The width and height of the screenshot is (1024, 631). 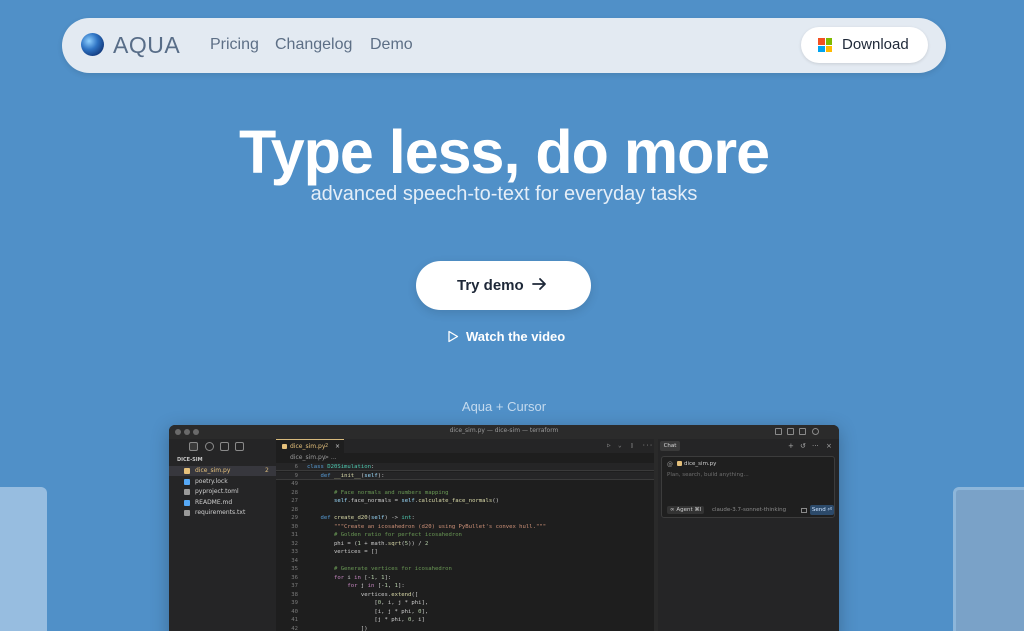 I want to click on close-panel-icon: ×, so click(x=829, y=446).